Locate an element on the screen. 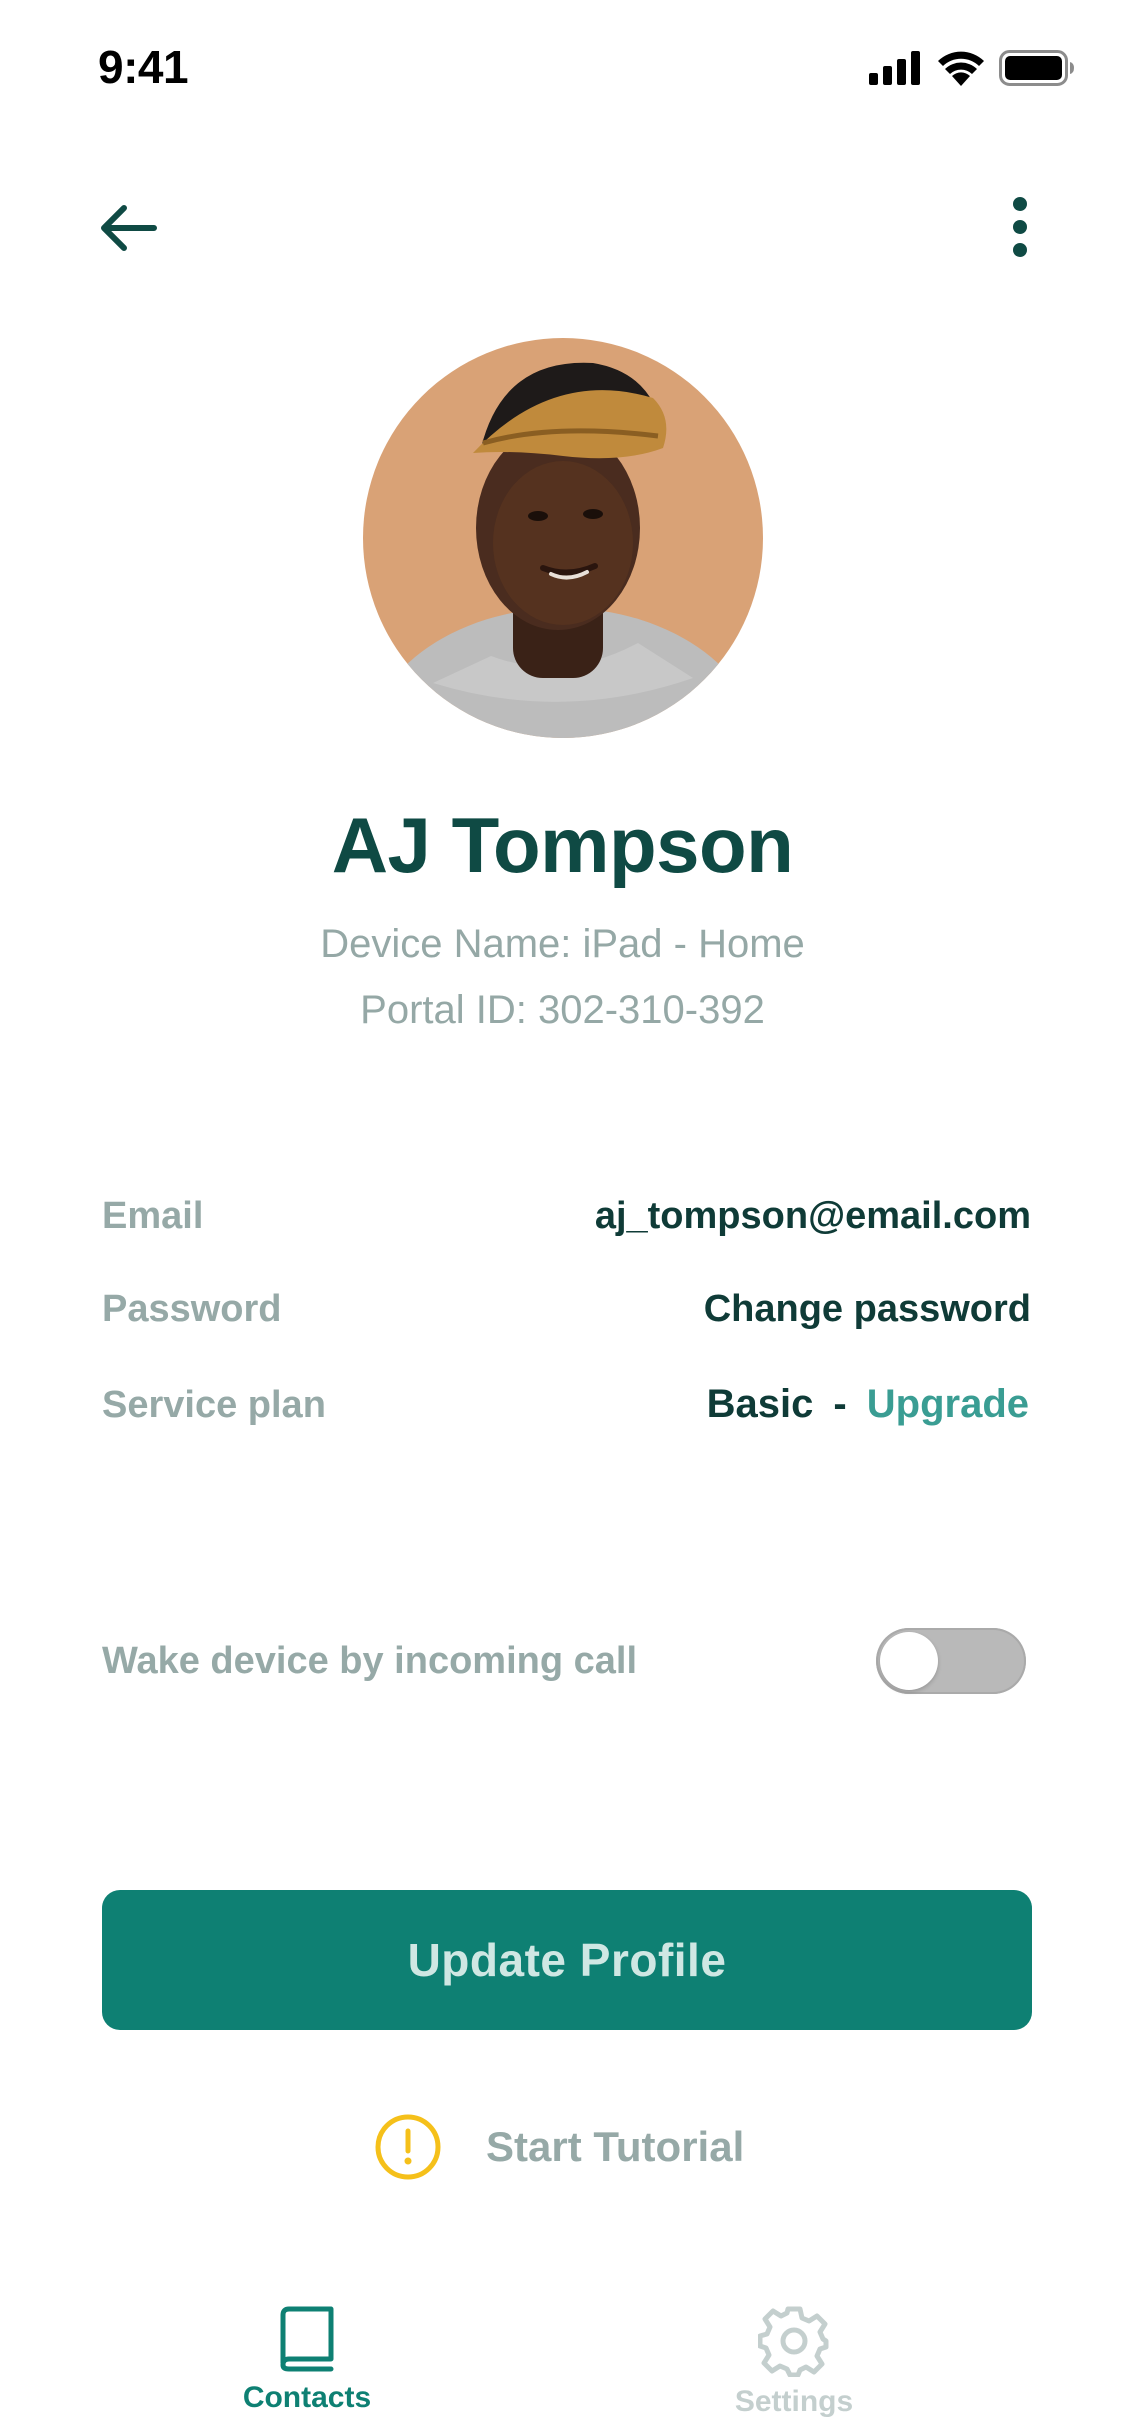  service-plan-label: Service plan is located at coordinates (214, 1405).